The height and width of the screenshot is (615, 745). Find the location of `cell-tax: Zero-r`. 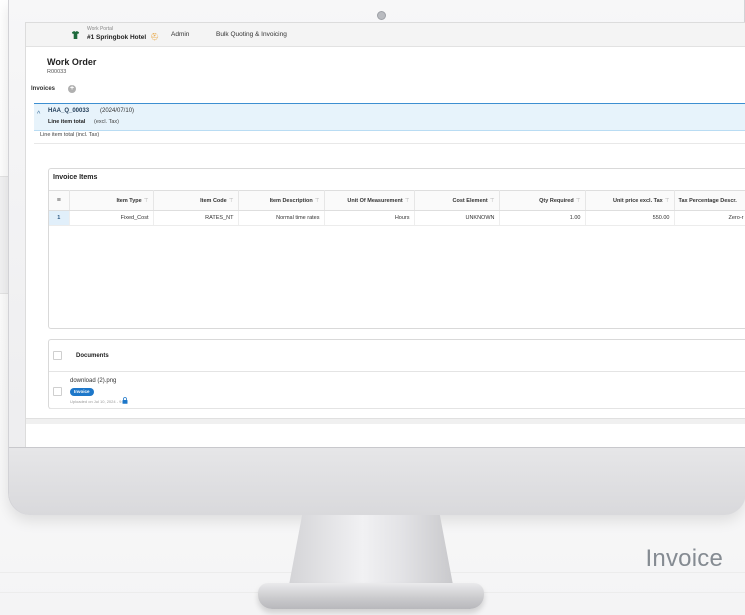

cell-tax: Zero-r is located at coordinates (709, 218).